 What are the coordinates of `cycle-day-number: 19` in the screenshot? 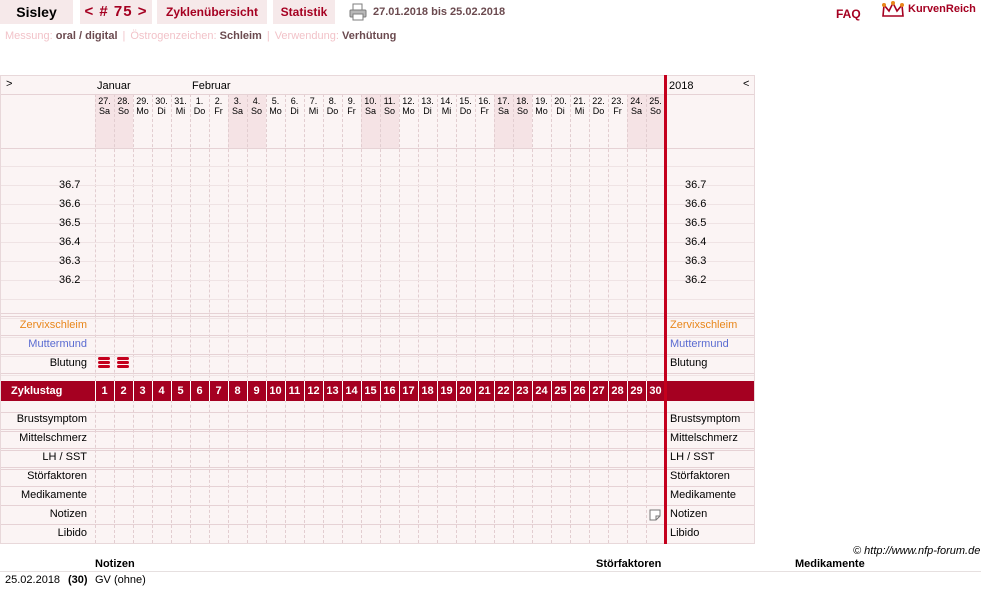 It's located at (446, 391).